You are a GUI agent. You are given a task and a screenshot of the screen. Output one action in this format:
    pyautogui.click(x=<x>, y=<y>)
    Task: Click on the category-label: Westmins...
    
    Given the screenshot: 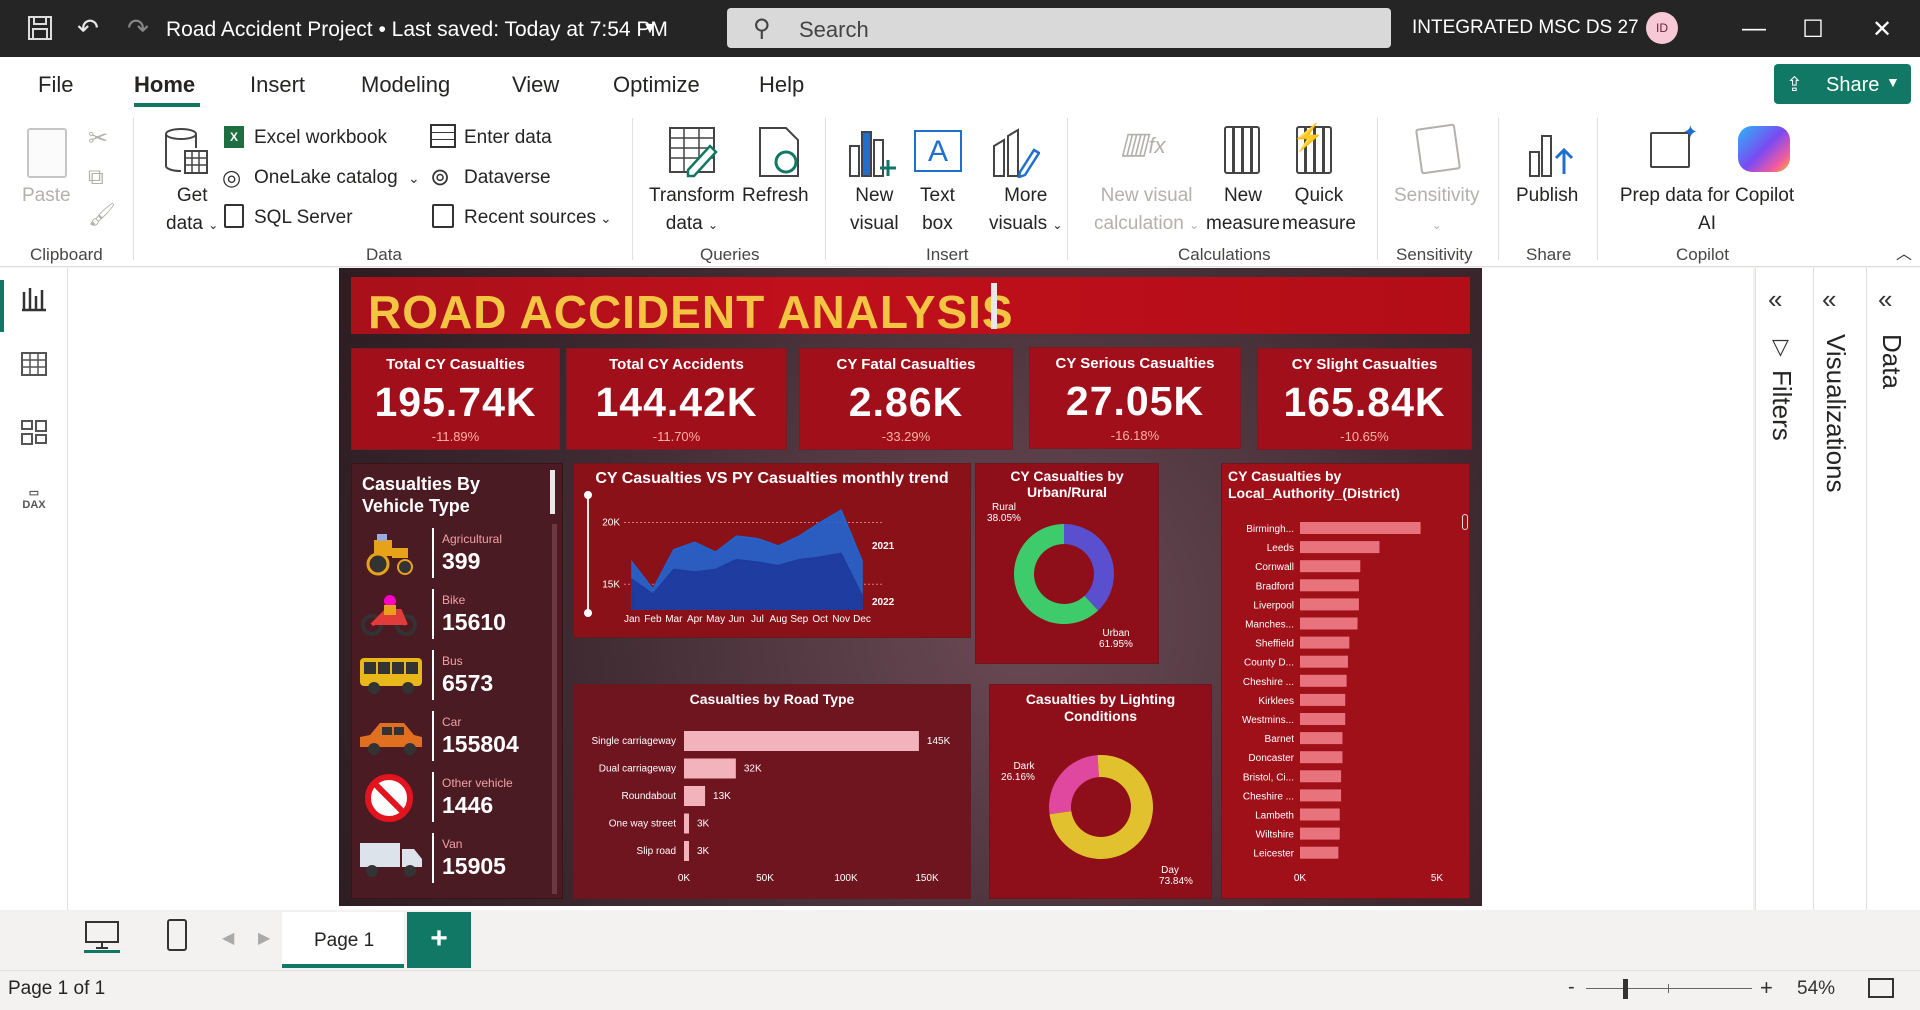 What is the action you would take?
    pyautogui.click(x=1268, y=720)
    